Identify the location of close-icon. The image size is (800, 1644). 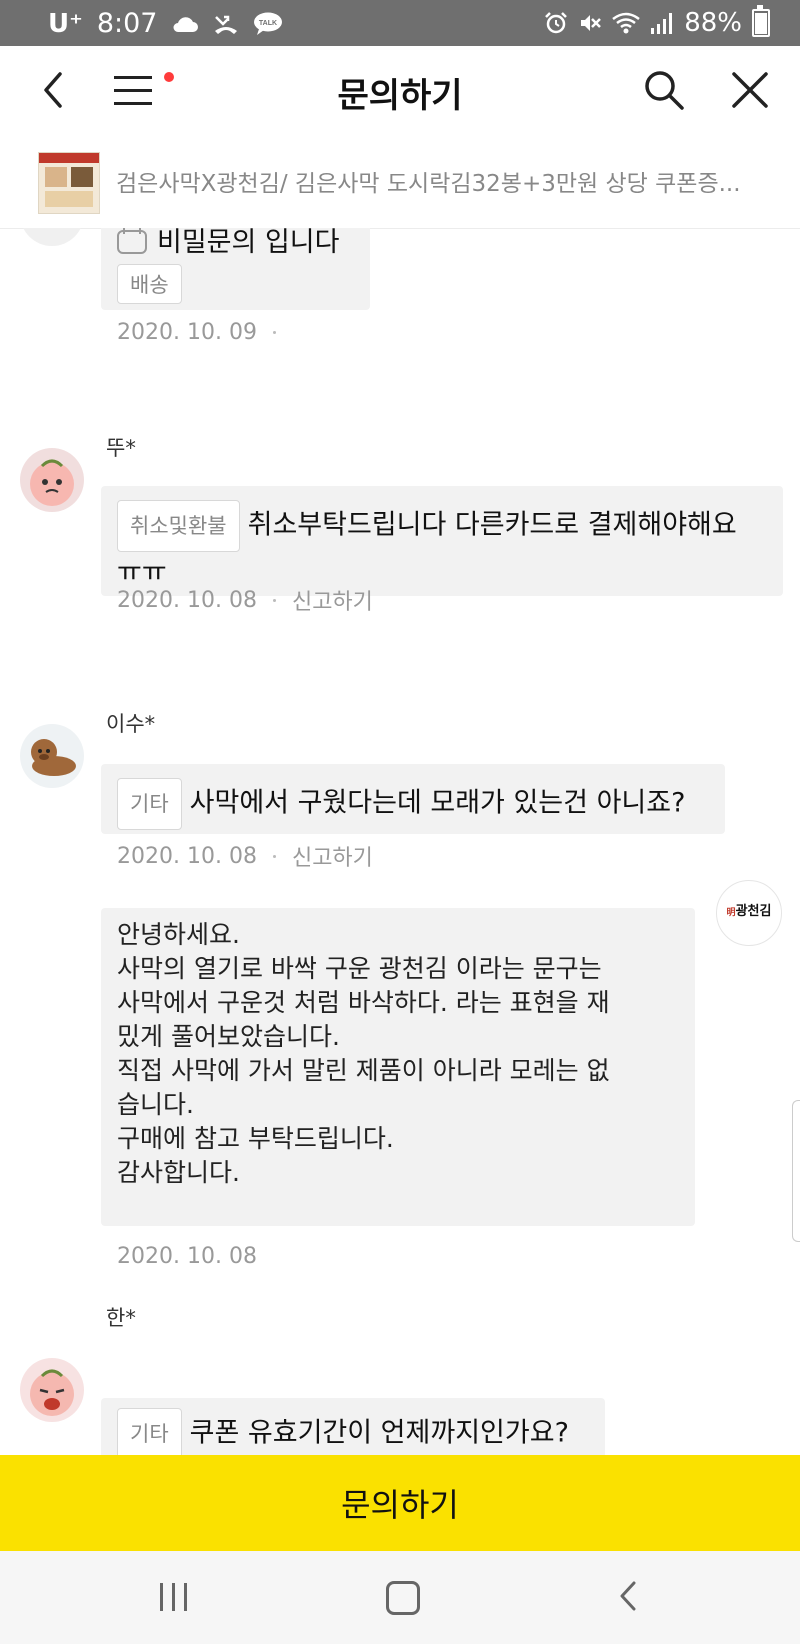
(750, 90).